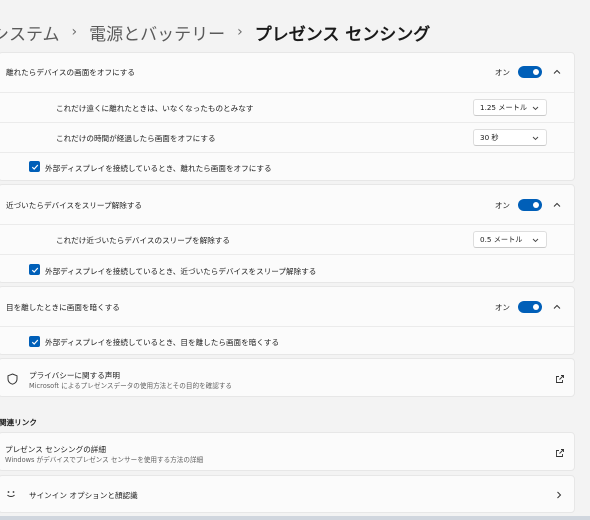  What do you see at coordinates (104, 460) in the screenshot?
I see `presence-details-subtitle: Windows がデバイスでプレゼンス センサーを使用する方法の詳細` at bounding box center [104, 460].